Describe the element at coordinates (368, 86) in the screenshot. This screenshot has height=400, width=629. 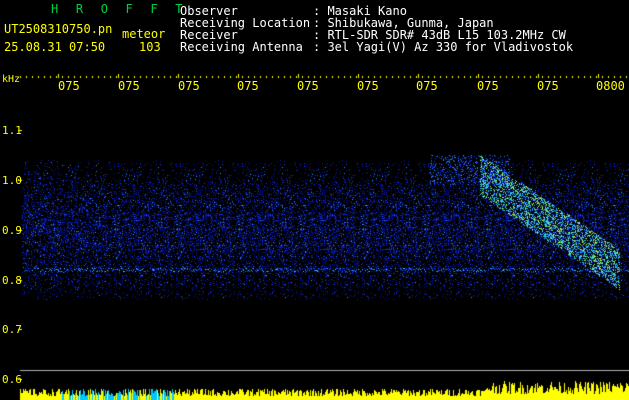
I see `x-tick-6: 075` at that location.